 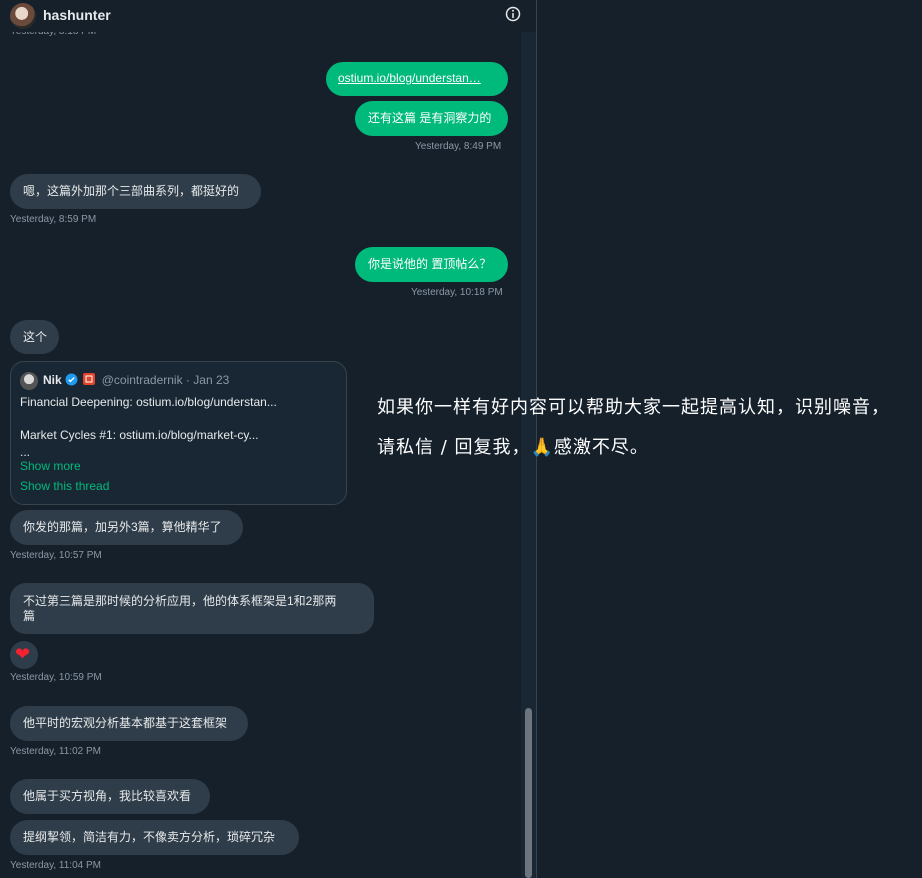 I want to click on message-received: 这个, so click(x=34, y=337).